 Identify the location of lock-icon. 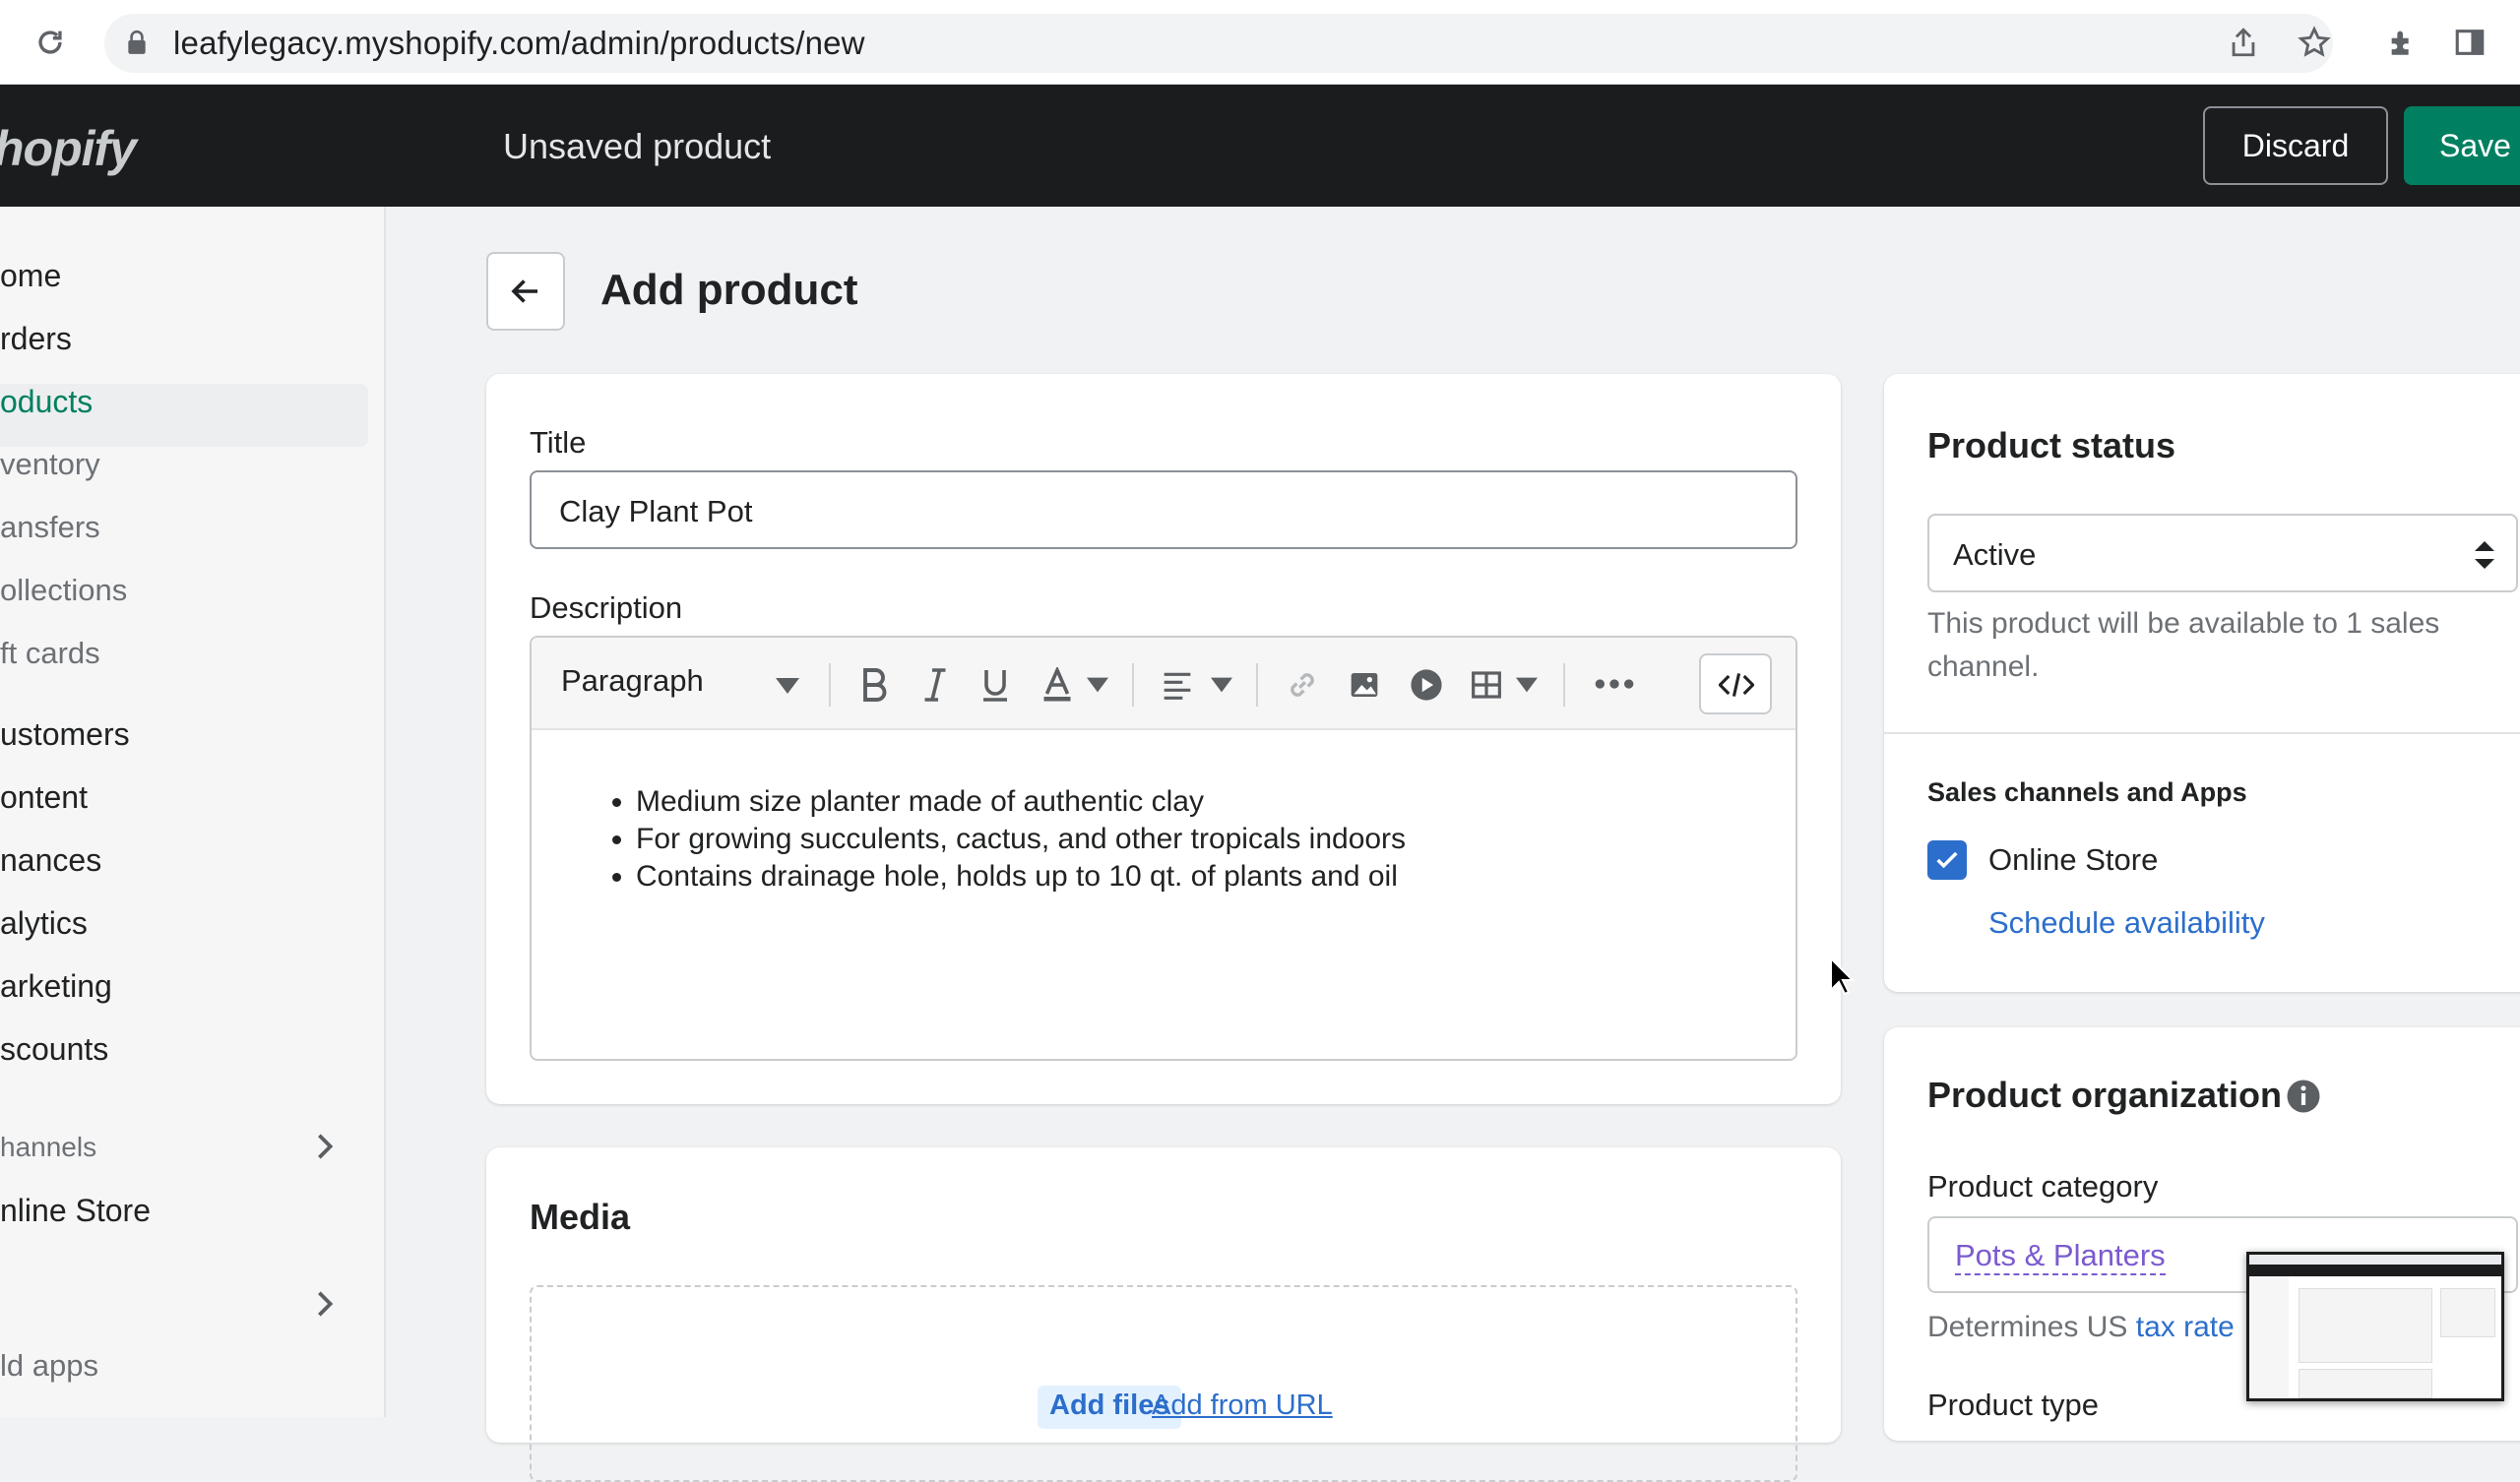
(137, 42).